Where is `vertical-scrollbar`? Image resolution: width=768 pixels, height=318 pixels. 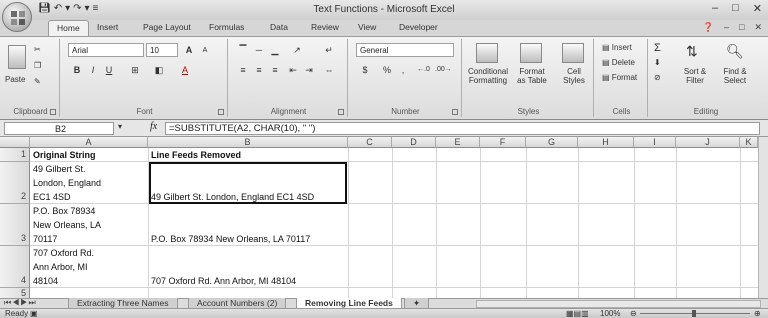 vertical-scrollbar is located at coordinates (763, 218).